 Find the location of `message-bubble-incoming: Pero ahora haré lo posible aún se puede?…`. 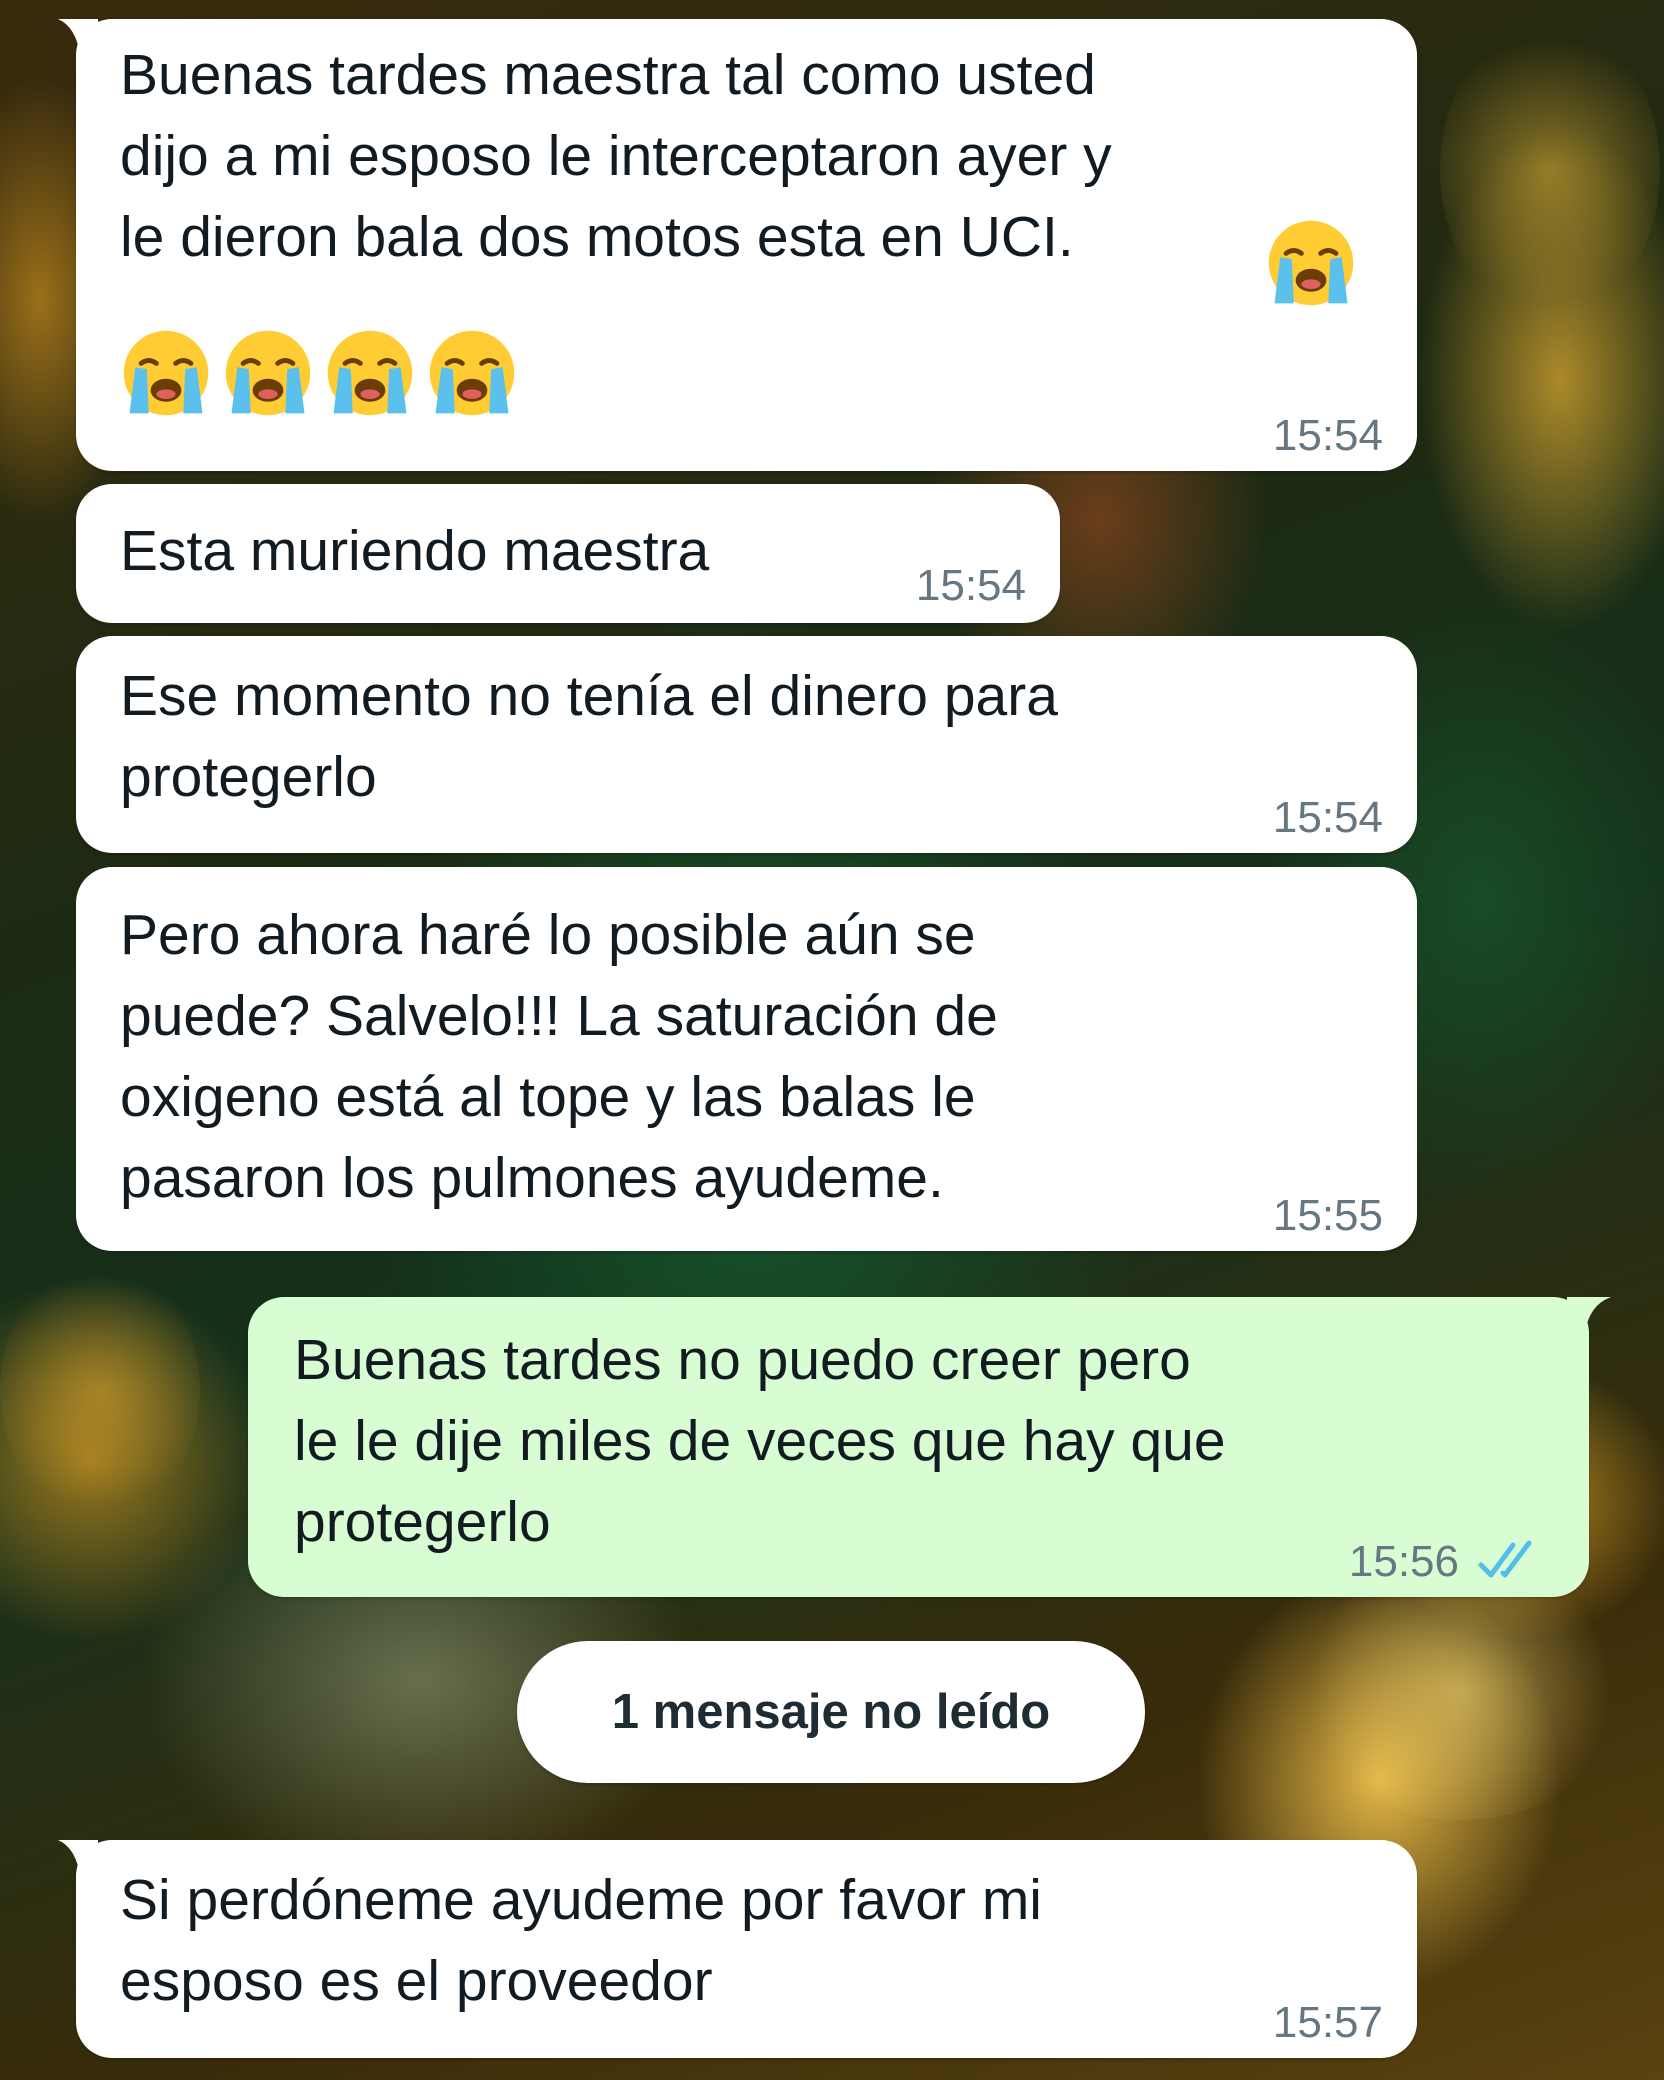

message-bubble-incoming: Pero ahora haré lo posible aún se puede?… is located at coordinates (746, 1059).